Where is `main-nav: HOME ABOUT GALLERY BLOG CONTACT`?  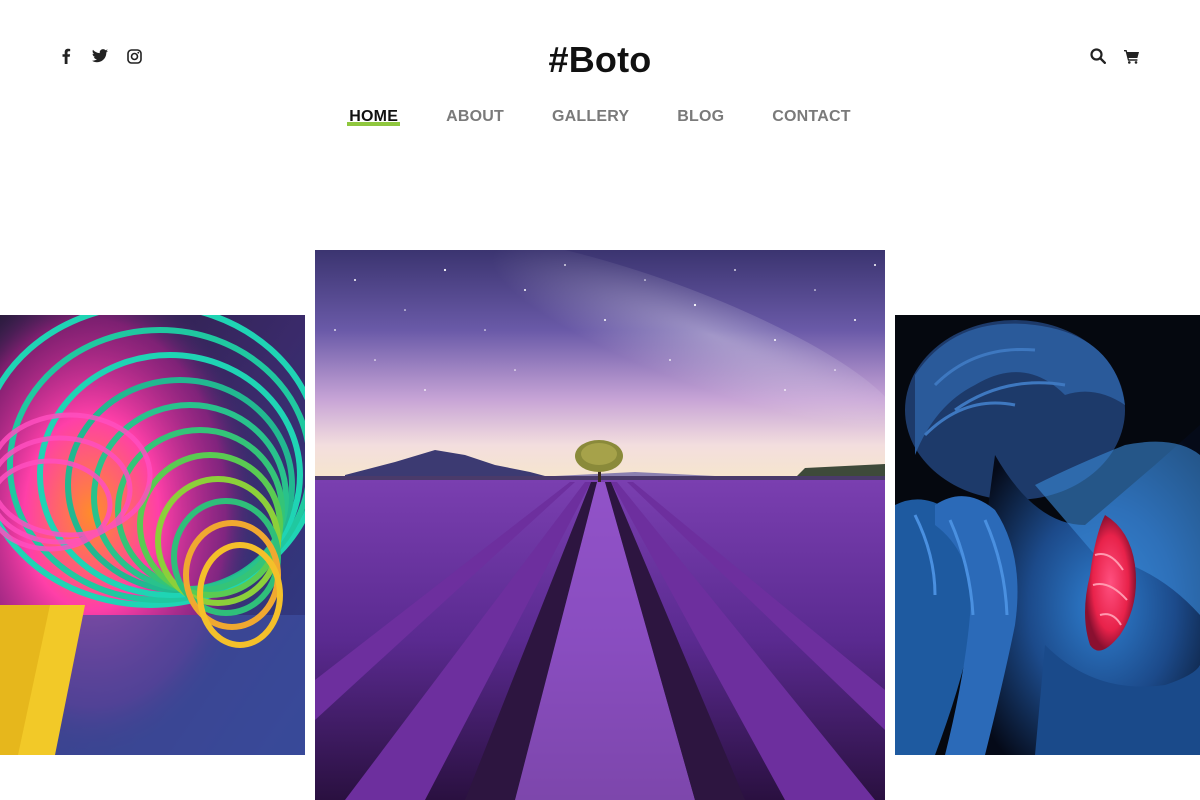 main-nav: HOME ABOUT GALLERY BLOG CONTACT is located at coordinates (600, 117).